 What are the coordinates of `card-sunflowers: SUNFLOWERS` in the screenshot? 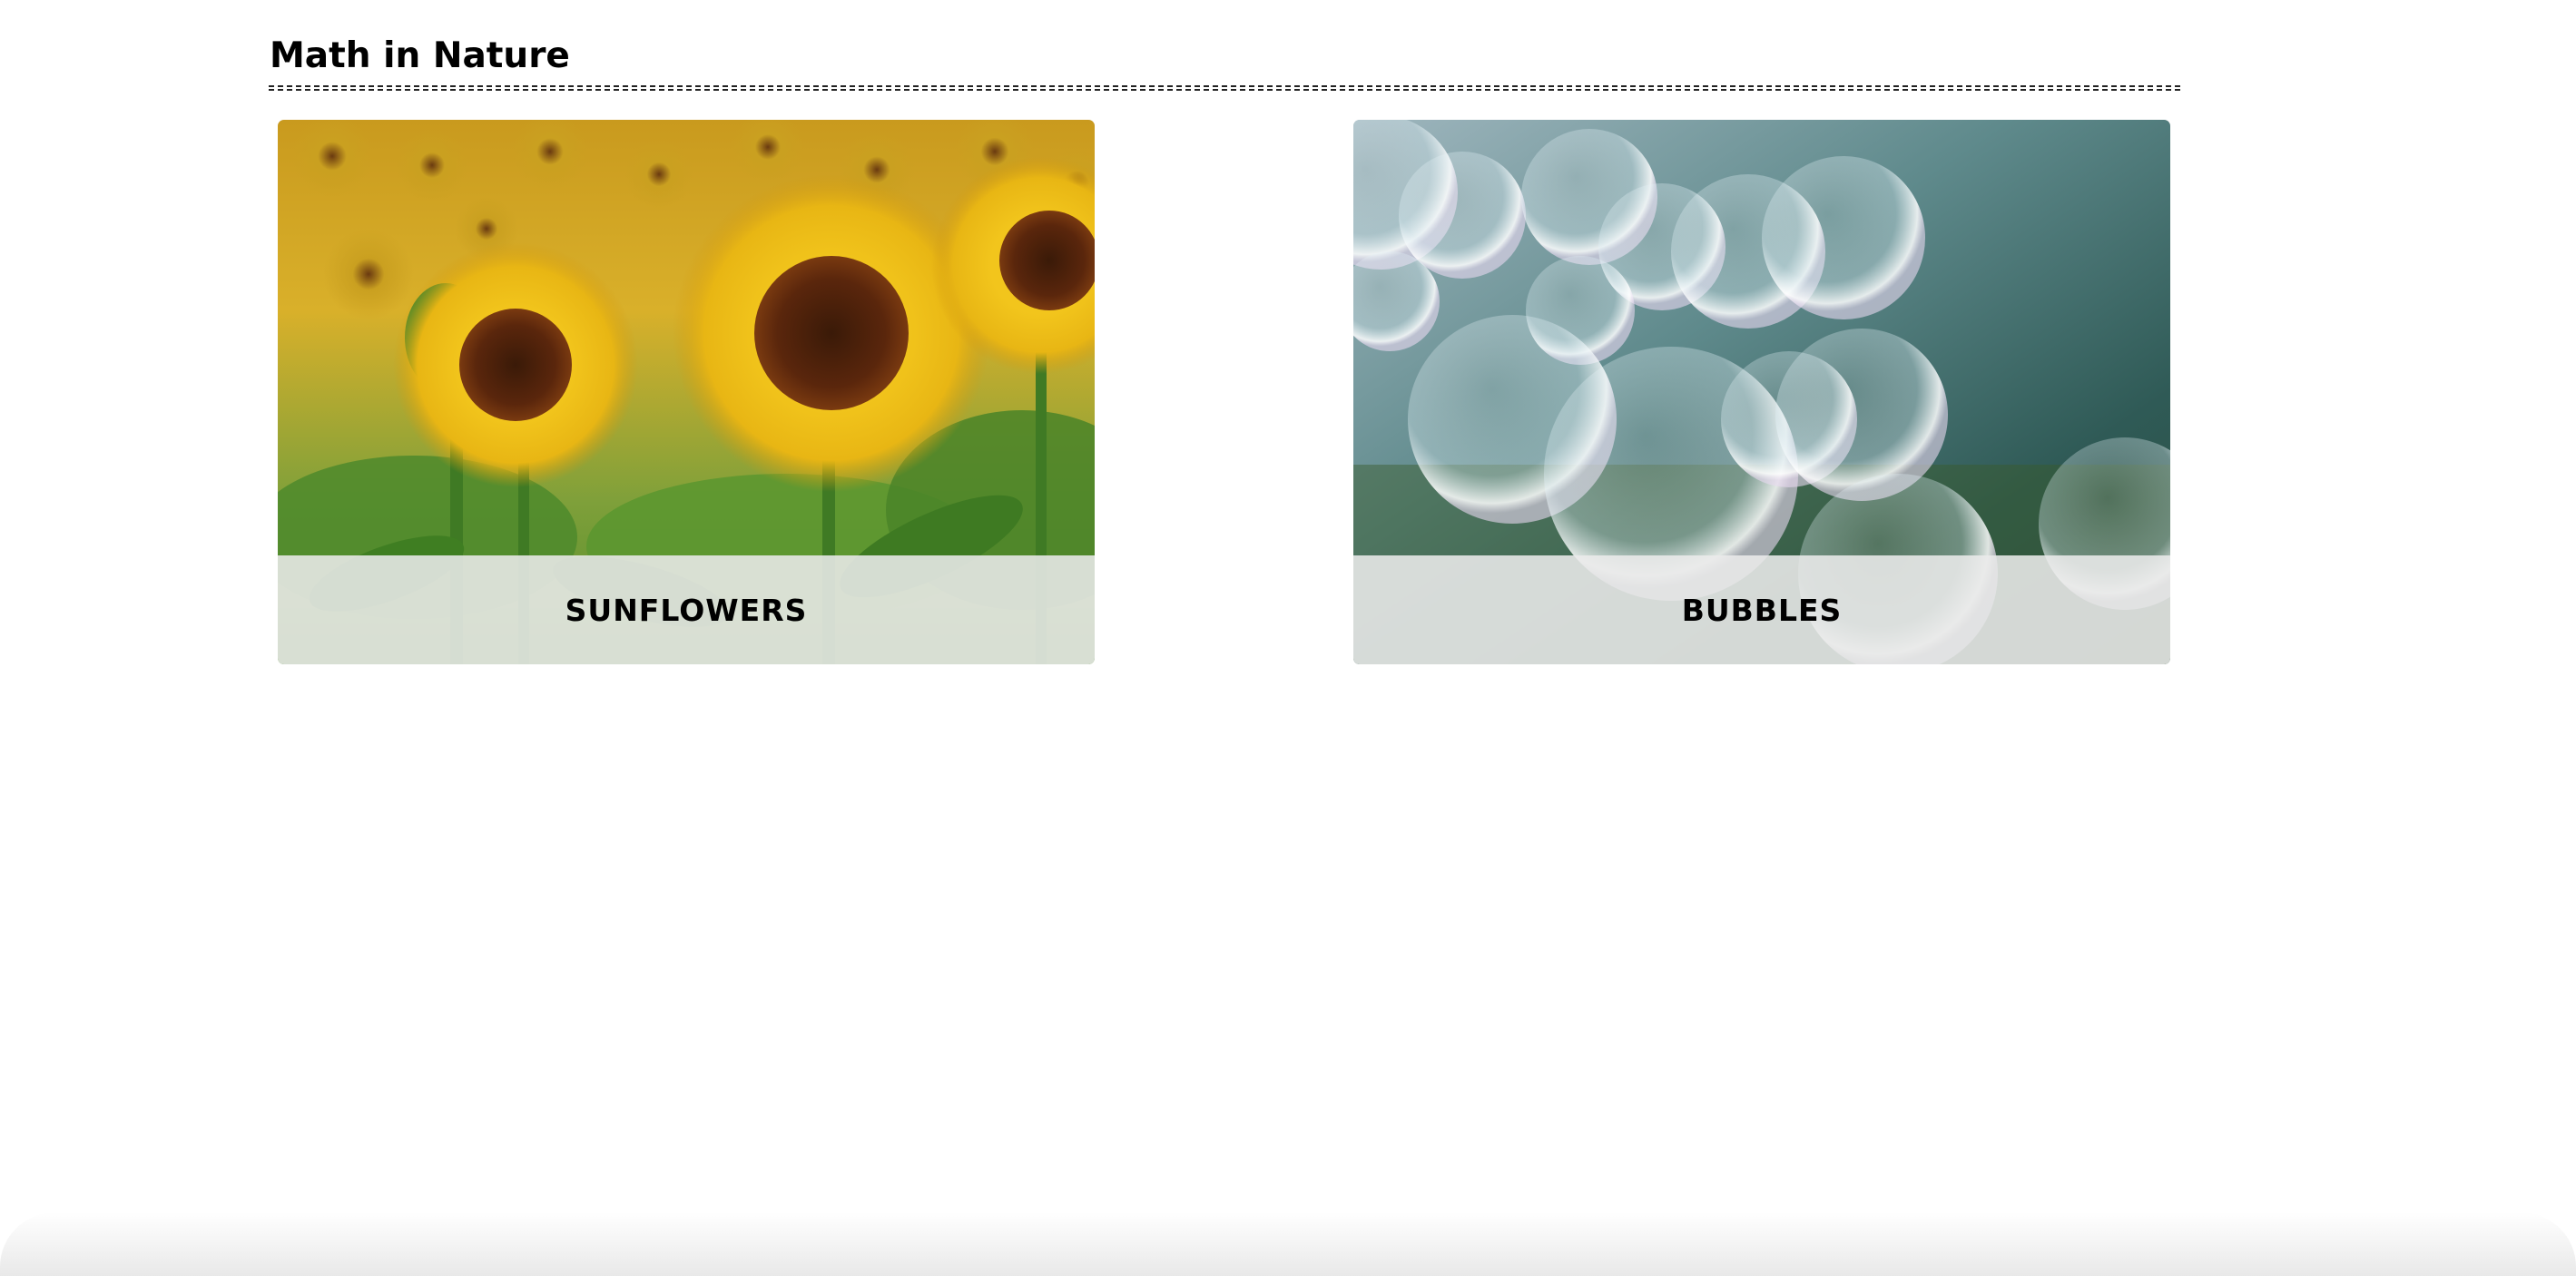 It's located at (686, 392).